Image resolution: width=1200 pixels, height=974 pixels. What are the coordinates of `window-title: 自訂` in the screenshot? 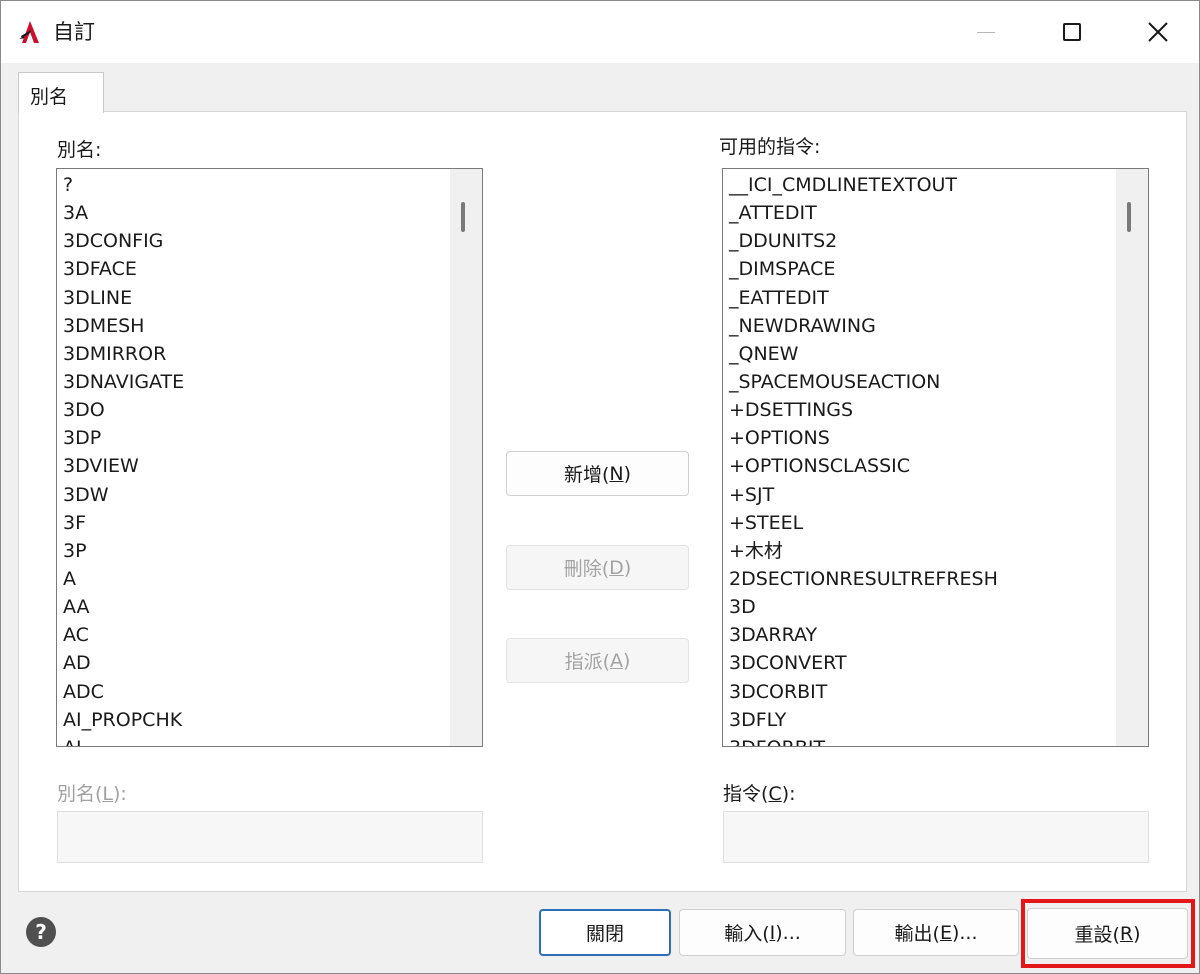 It's located at (74, 32).